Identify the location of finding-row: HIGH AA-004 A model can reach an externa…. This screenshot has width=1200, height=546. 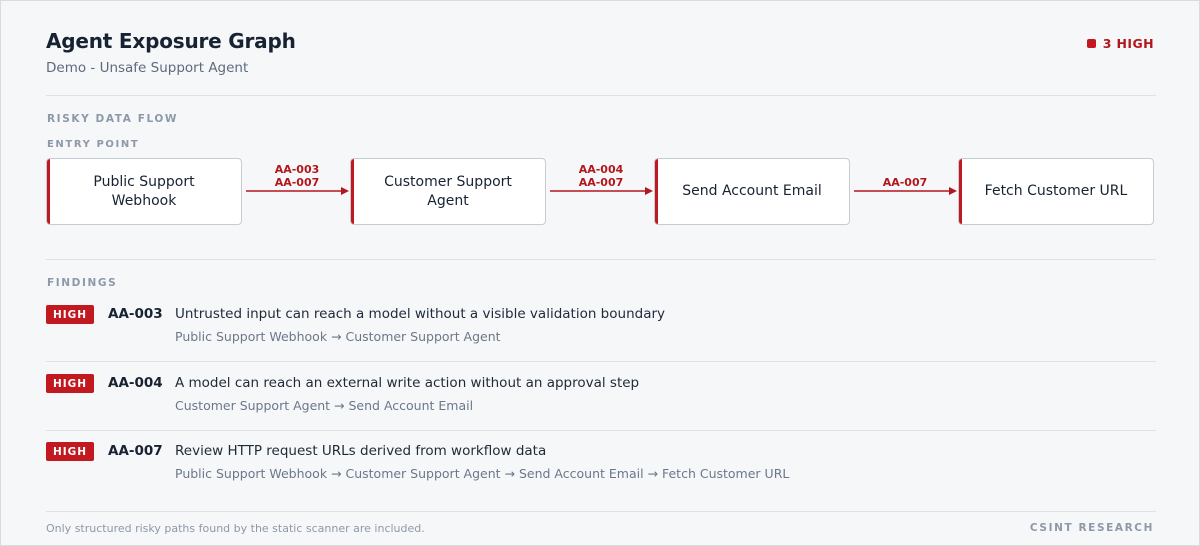
(601, 396).